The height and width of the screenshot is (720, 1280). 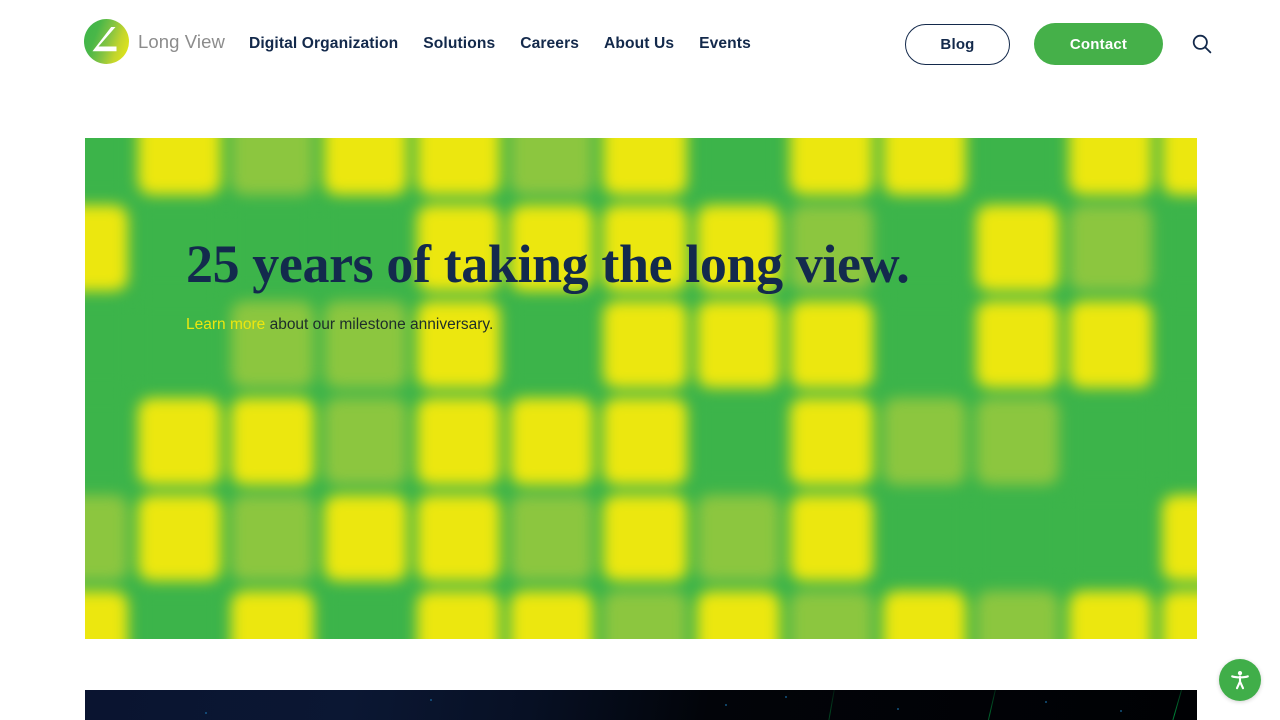 What do you see at coordinates (1240, 680) in the screenshot?
I see `accessibility-person-icon` at bounding box center [1240, 680].